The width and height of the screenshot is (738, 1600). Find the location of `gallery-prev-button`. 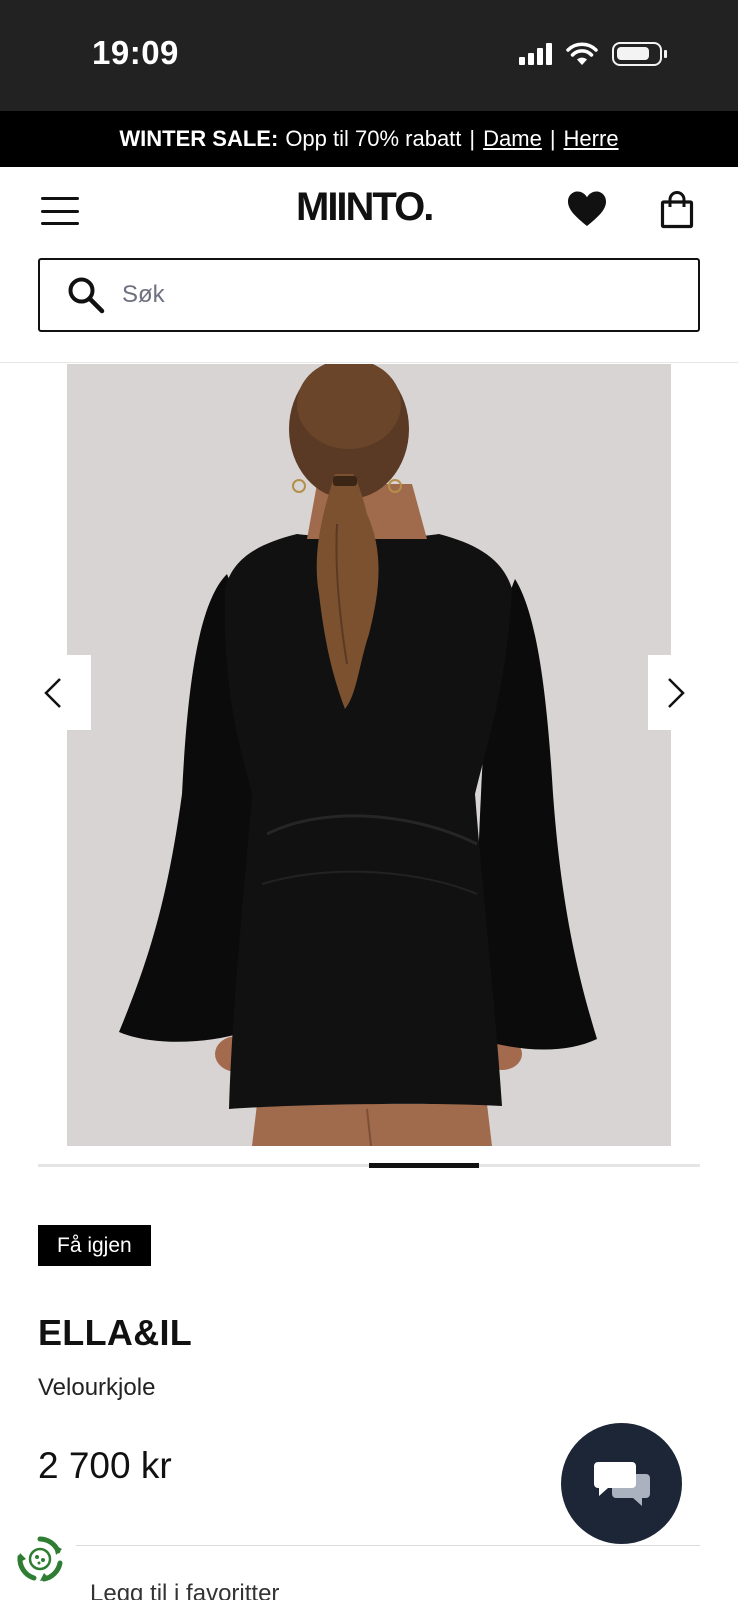

gallery-prev-button is located at coordinates (60, 692).